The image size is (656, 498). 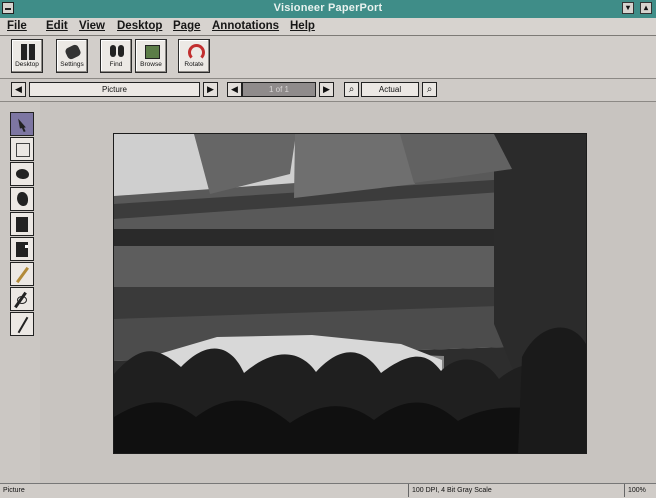 I want to click on view-prev-button: ◀, so click(x=18, y=89).